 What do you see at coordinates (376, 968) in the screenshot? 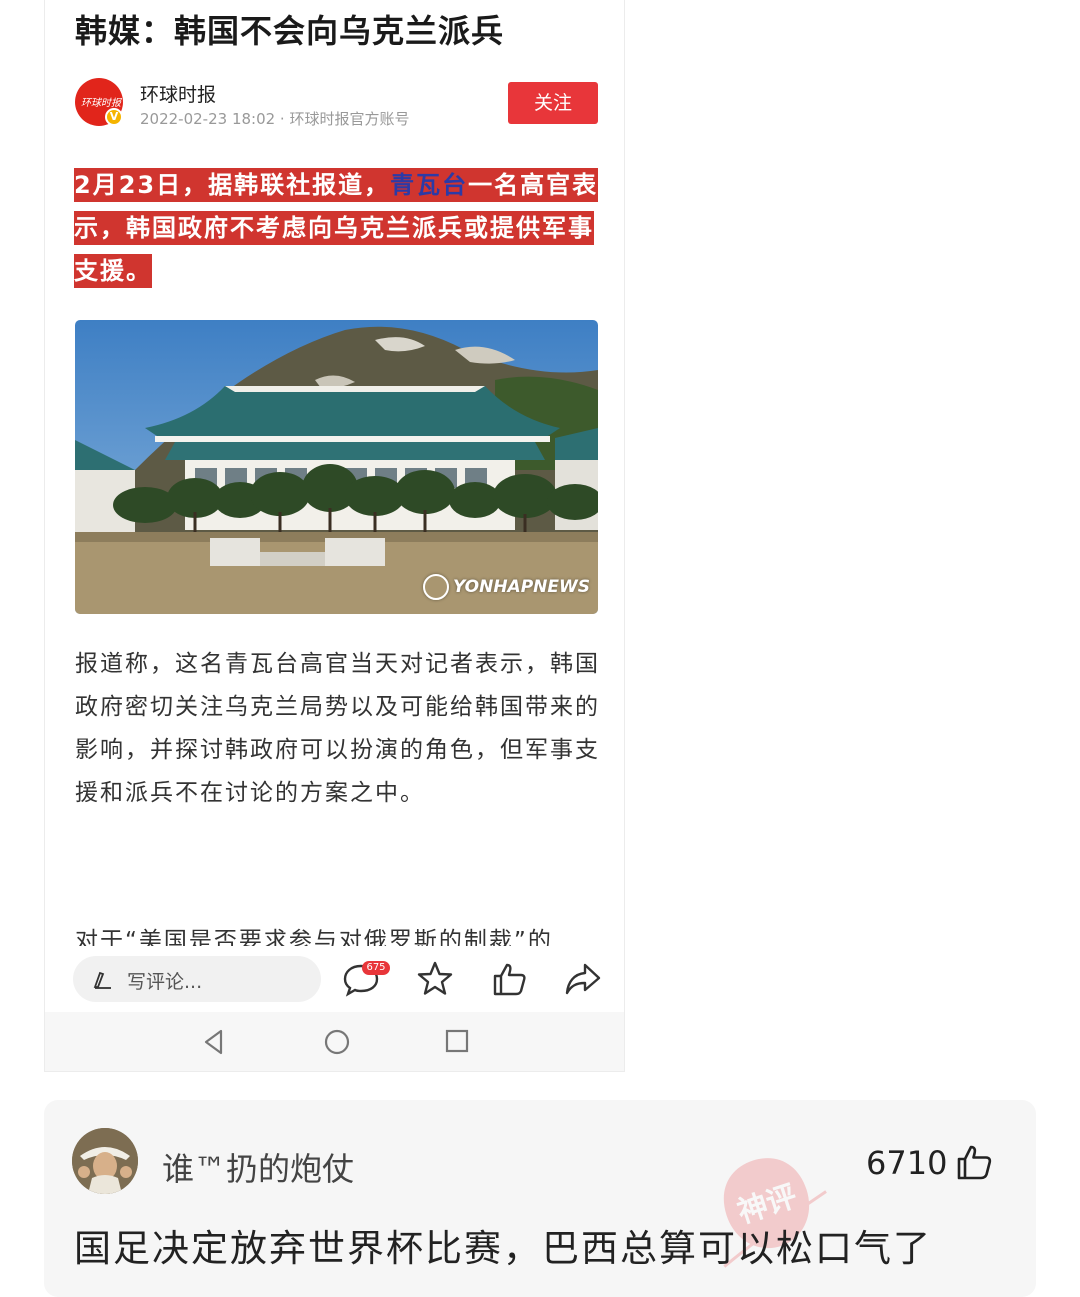
I see `comment-count-badge: 675` at bounding box center [376, 968].